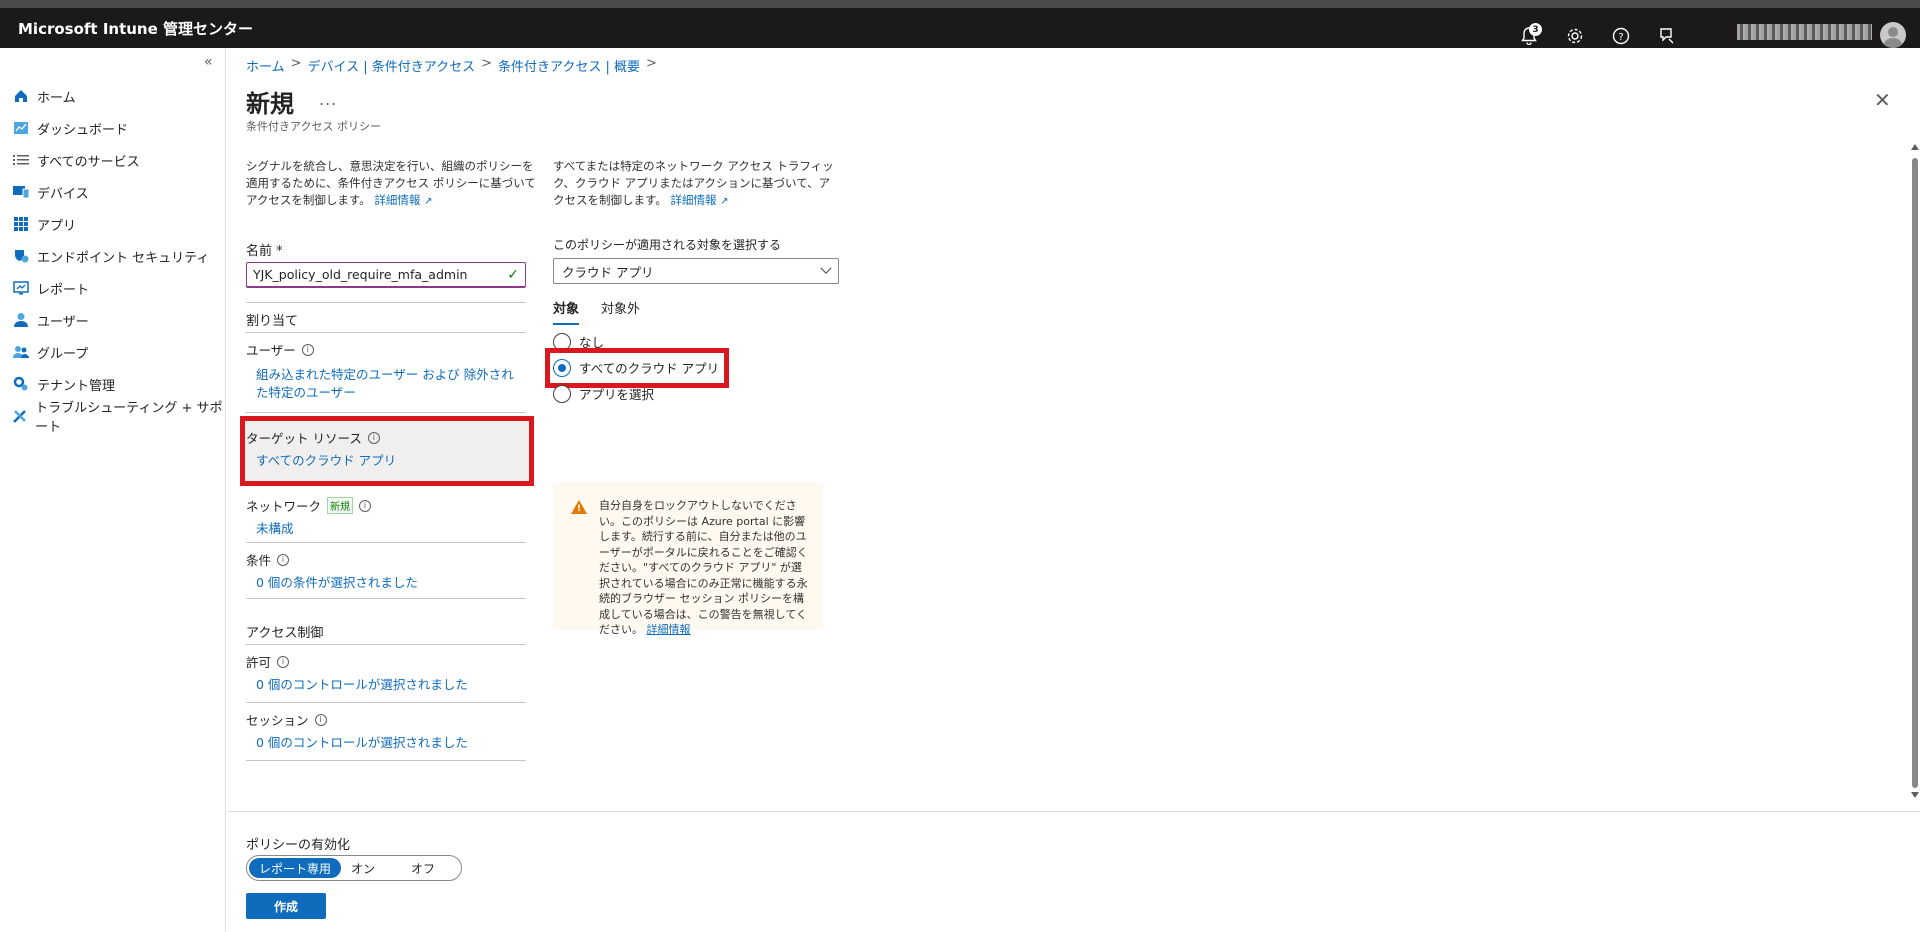 This screenshot has height=932, width=1920. What do you see at coordinates (566, 311) in the screenshot?
I see `tab-include: 対象` at bounding box center [566, 311].